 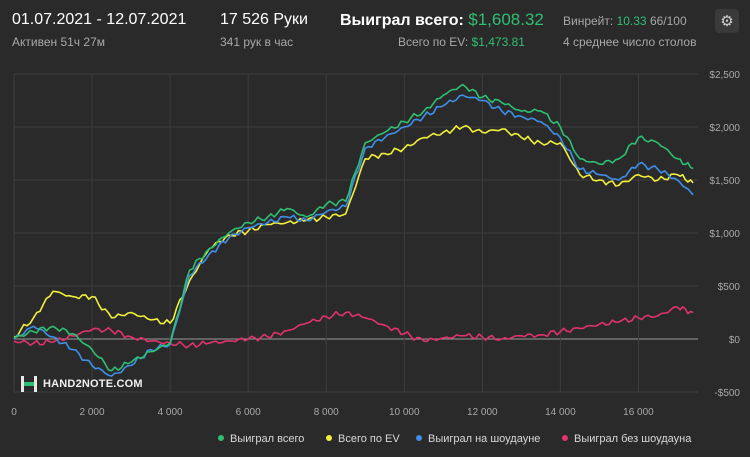 What do you see at coordinates (484, 439) in the screenshot?
I see `legend-label: Выиграл на шоудауне` at bounding box center [484, 439].